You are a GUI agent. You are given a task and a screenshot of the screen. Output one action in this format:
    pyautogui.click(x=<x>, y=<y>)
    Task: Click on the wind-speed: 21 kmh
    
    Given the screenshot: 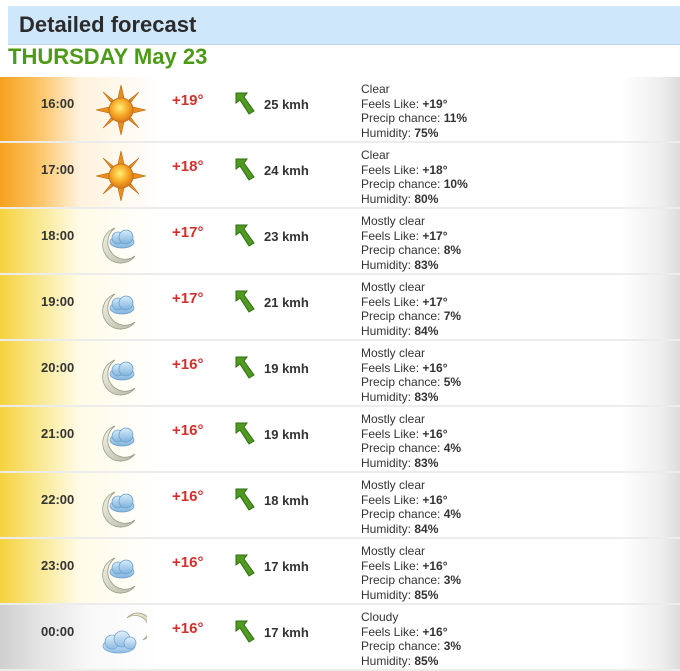 What is the action you would take?
    pyautogui.click(x=286, y=302)
    